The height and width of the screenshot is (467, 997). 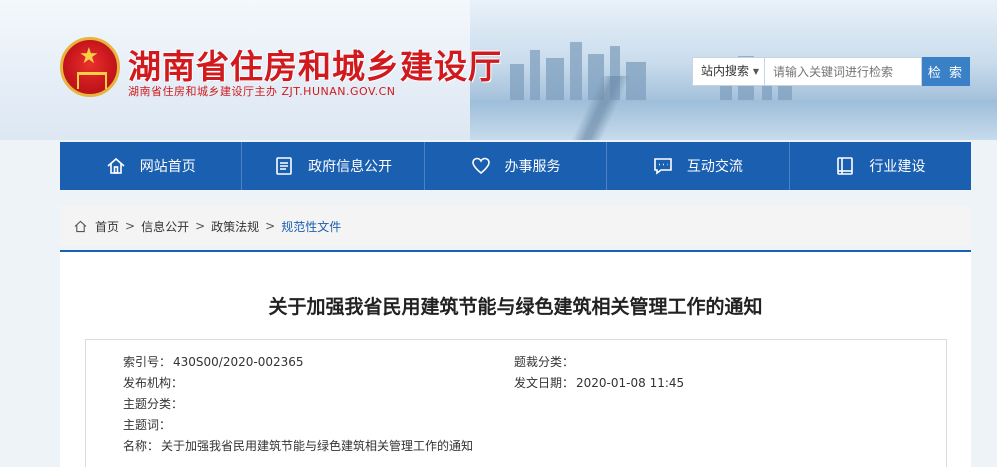 I want to click on breadcrumb-policy: 政策法规, so click(x=235, y=226).